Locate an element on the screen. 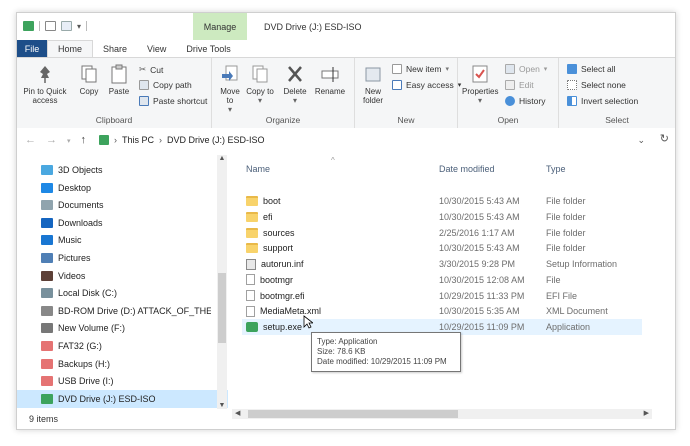 This screenshot has width=690, height=446. column-header-name: Name is located at coordinates (258, 169).